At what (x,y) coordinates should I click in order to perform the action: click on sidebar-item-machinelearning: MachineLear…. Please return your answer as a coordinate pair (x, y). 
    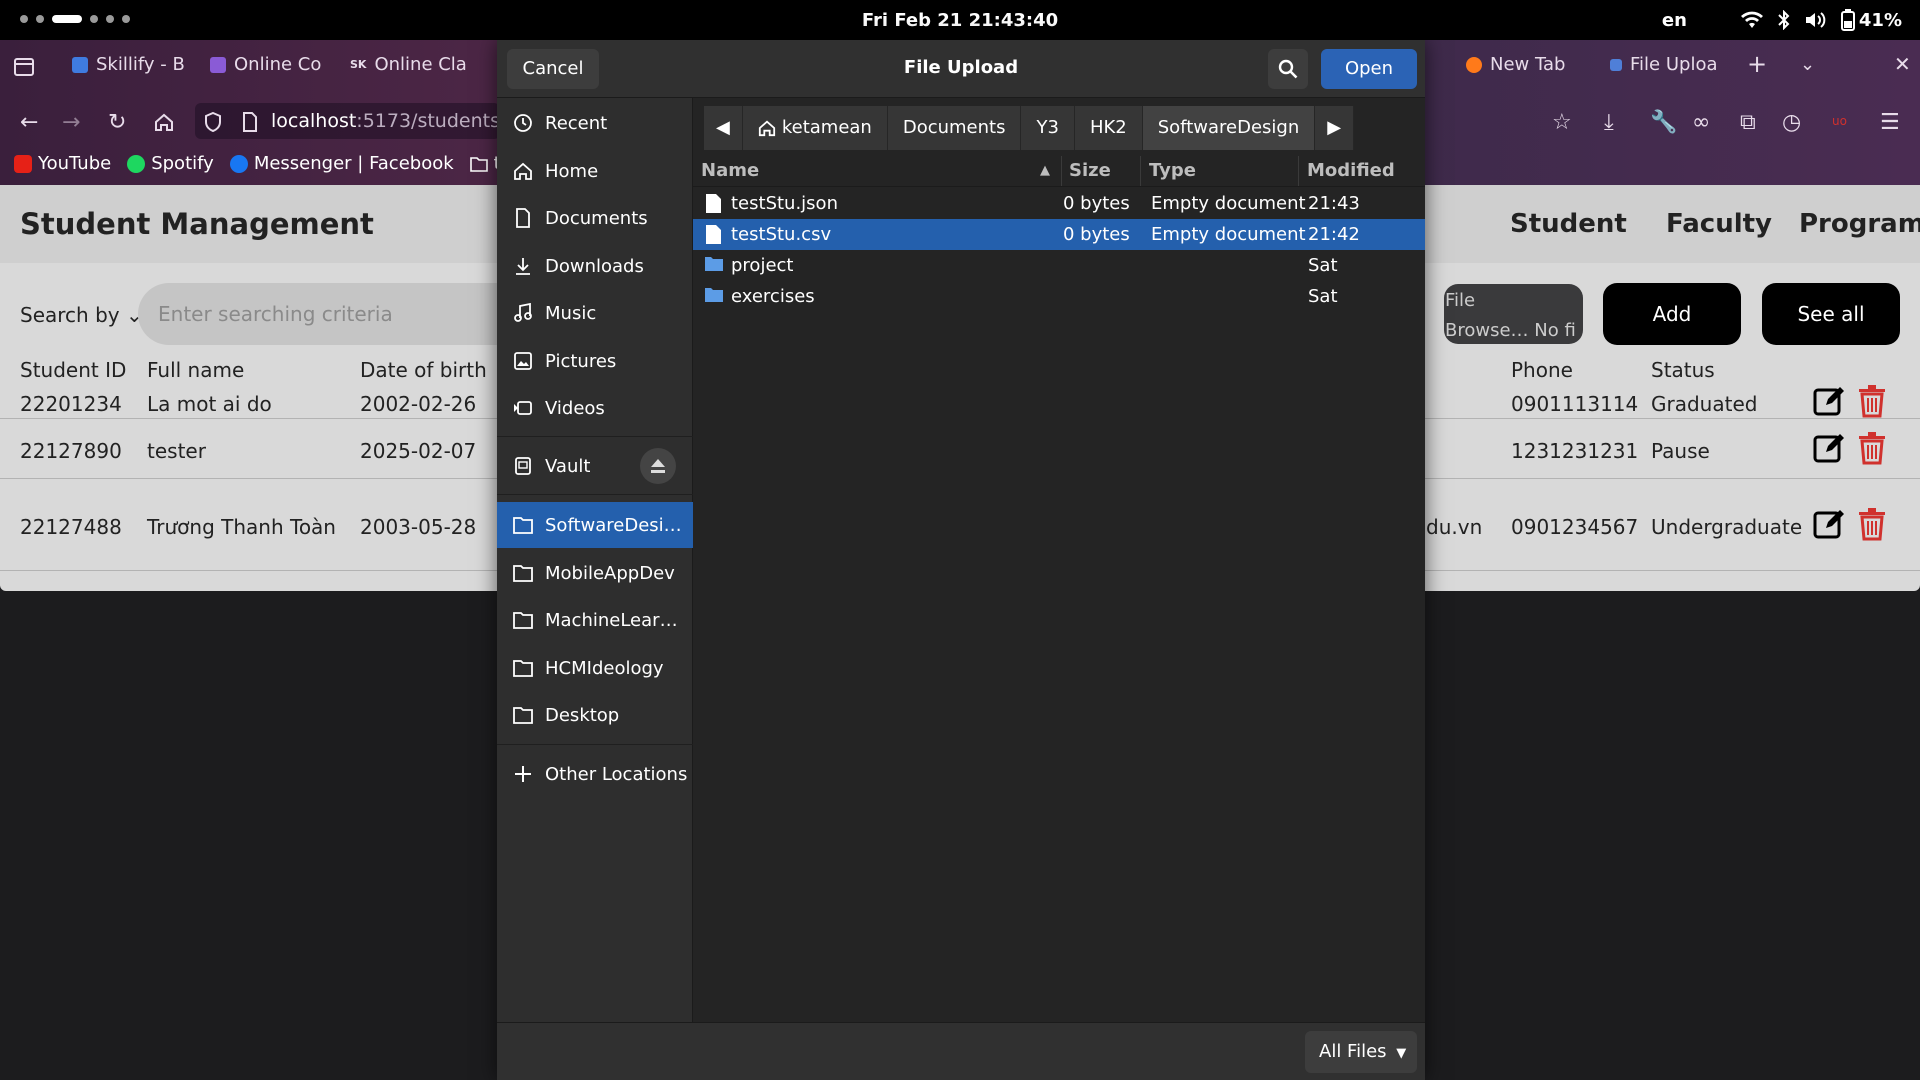
    Looking at the image, I should click on (595, 620).